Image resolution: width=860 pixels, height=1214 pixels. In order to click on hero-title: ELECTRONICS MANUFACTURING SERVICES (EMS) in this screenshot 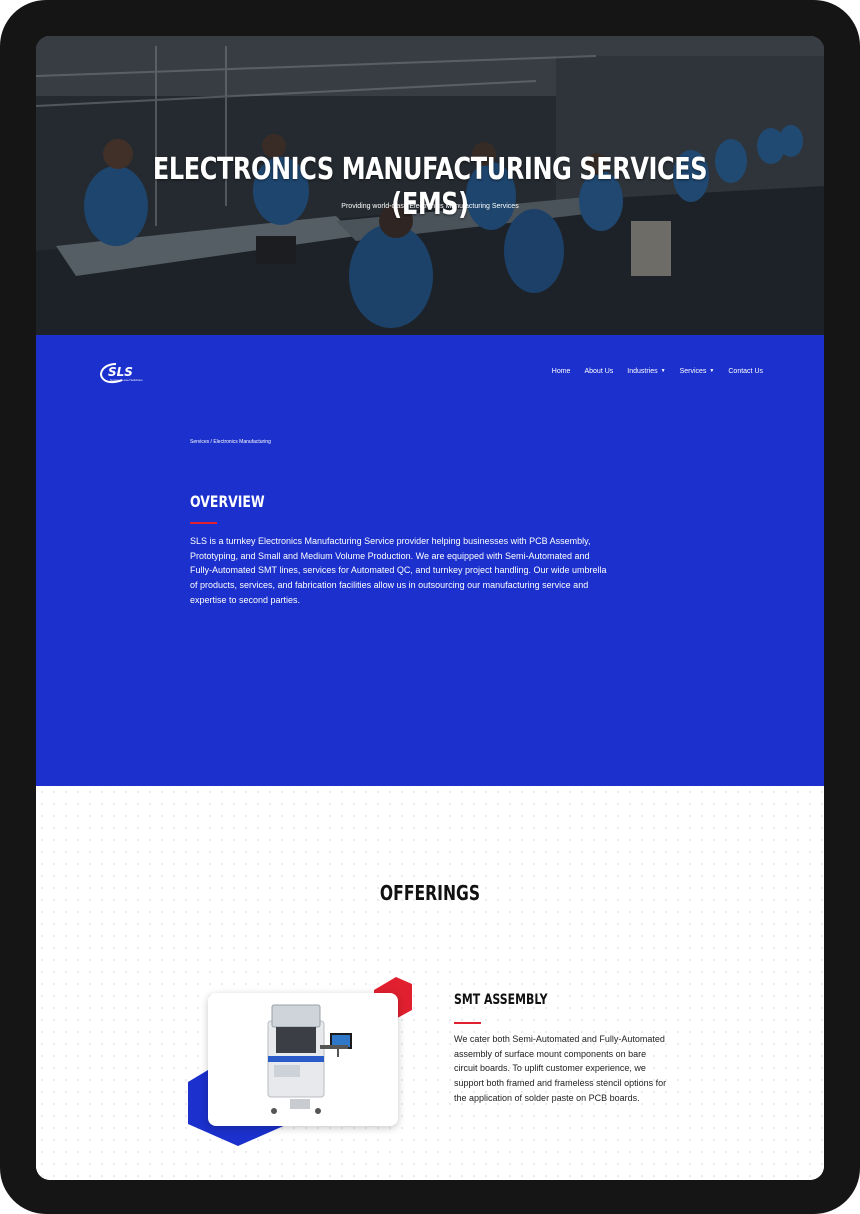, I will do `click(430, 187)`.